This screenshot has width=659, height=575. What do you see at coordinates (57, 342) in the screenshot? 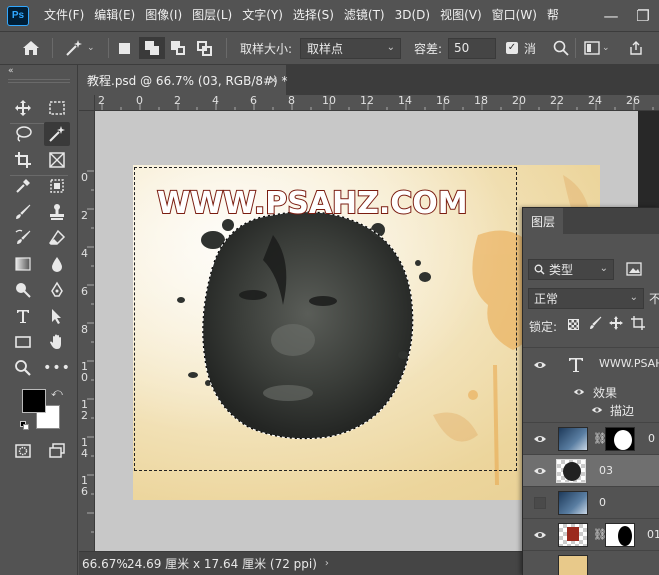
I see `hand-tool` at bounding box center [57, 342].